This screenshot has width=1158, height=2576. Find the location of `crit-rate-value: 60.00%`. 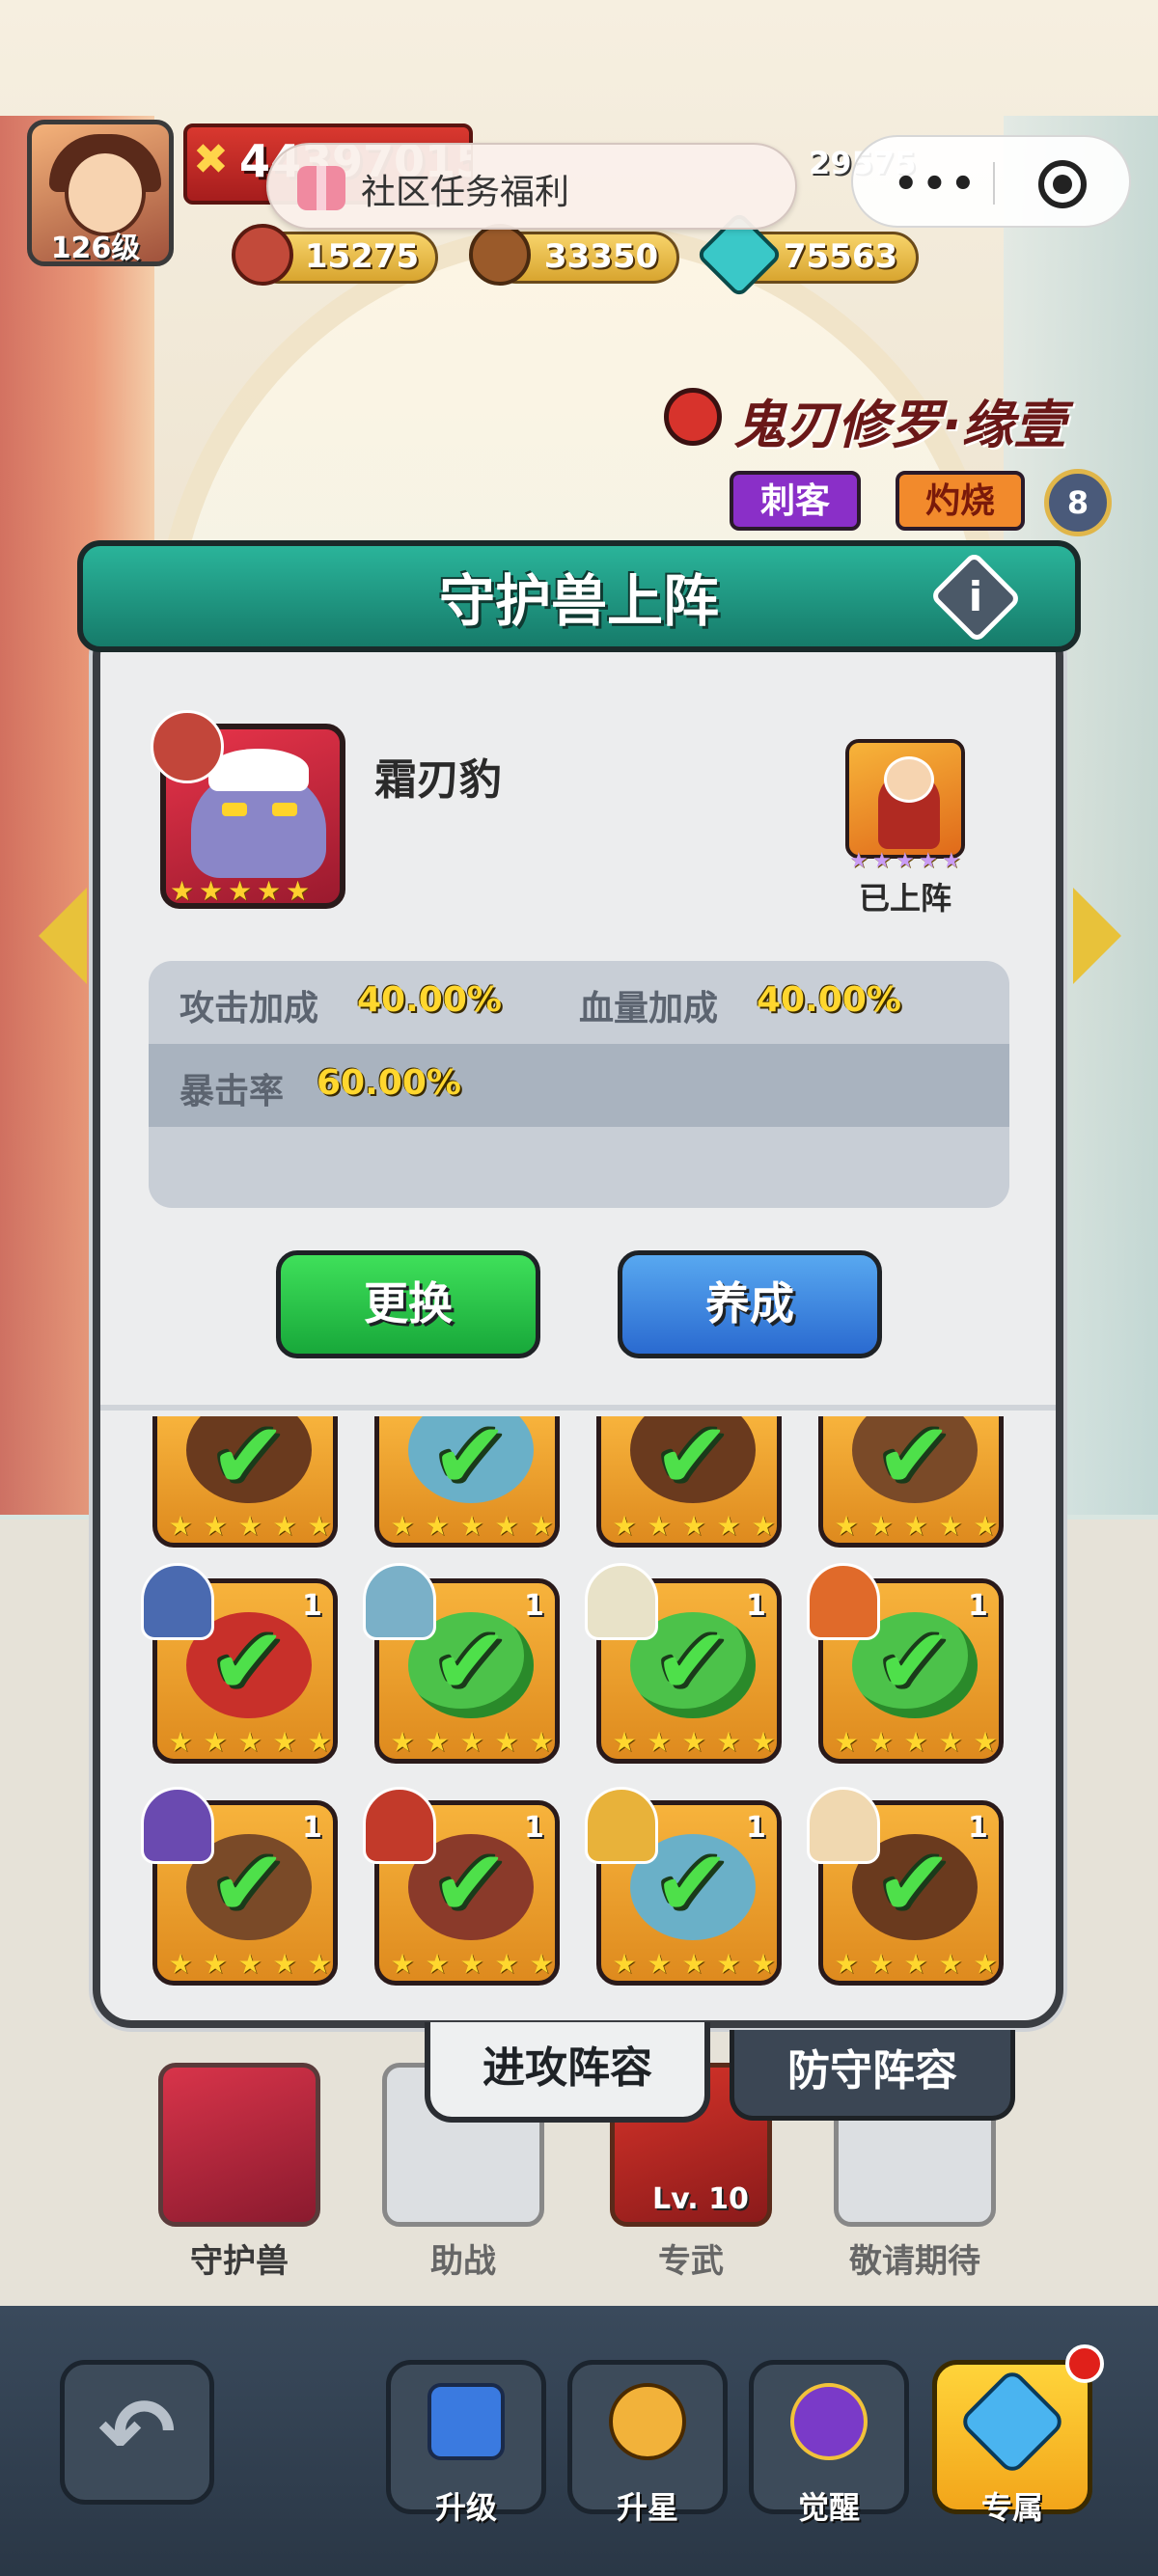

crit-rate-value: 60.00% is located at coordinates (389, 1083).